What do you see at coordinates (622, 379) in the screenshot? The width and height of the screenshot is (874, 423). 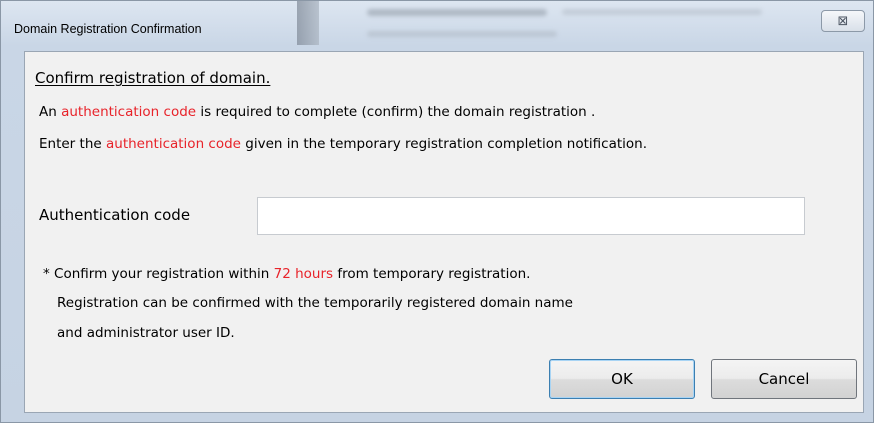 I see `ok-button: OK` at bounding box center [622, 379].